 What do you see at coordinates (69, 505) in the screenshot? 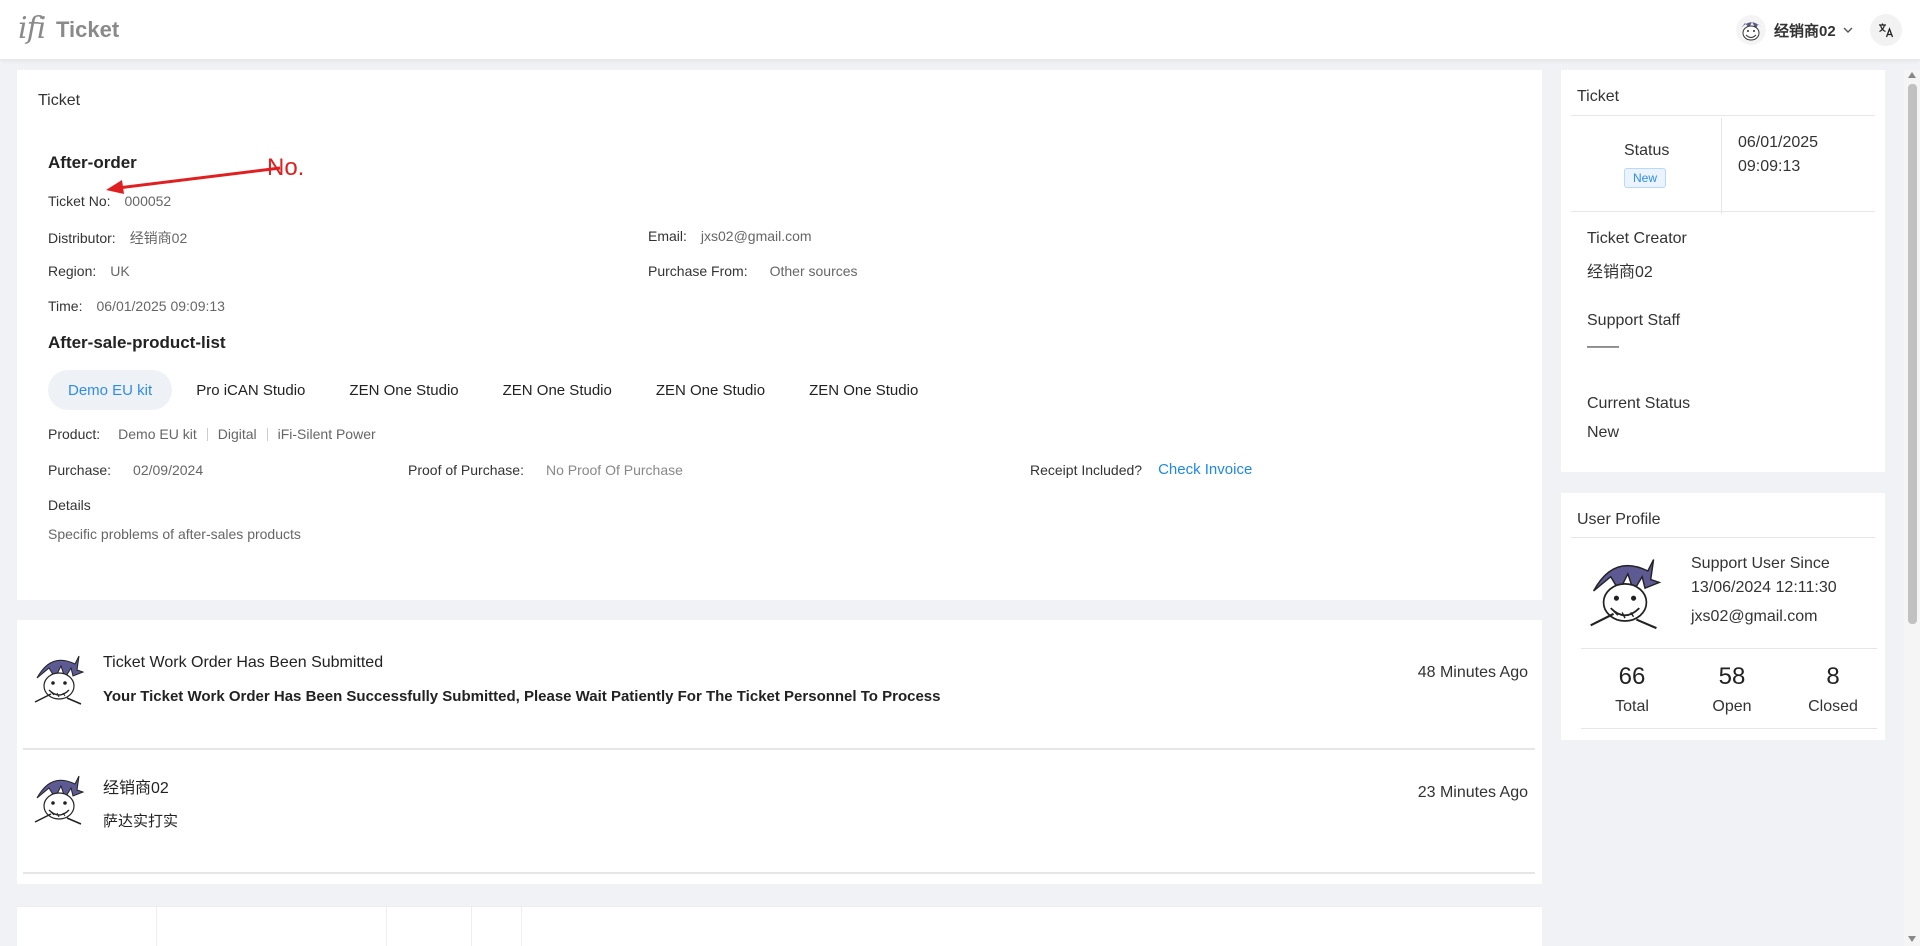
I see `details-label: Details` at bounding box center [69, 505].